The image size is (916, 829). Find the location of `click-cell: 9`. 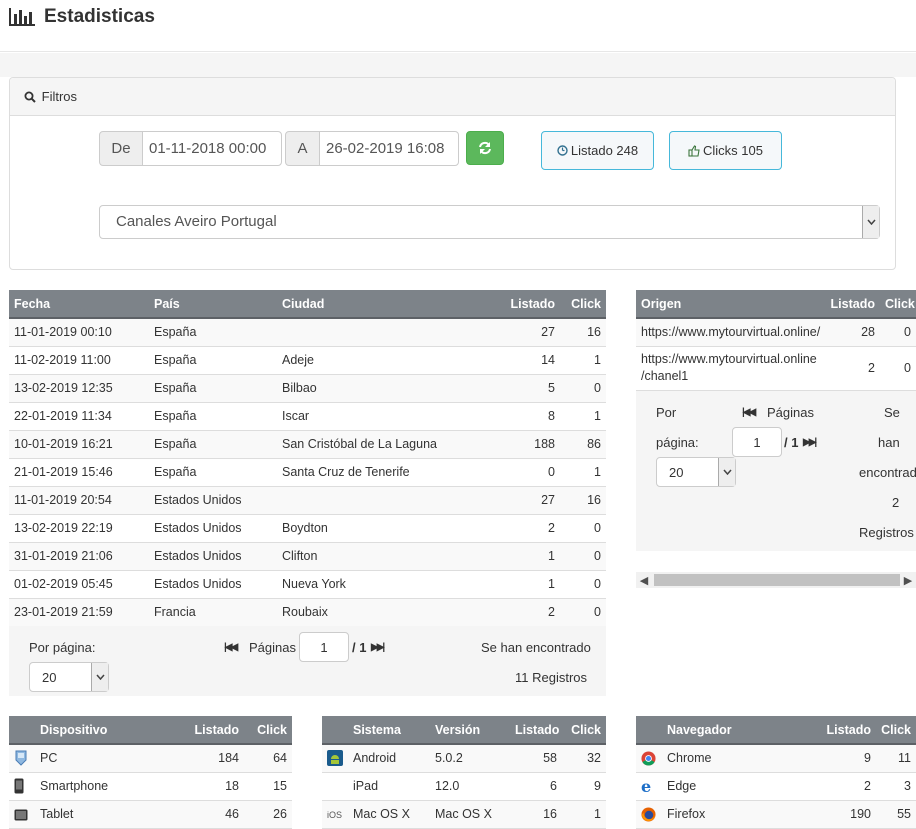

click-cell: 9 is located at coordinates (584, 786).